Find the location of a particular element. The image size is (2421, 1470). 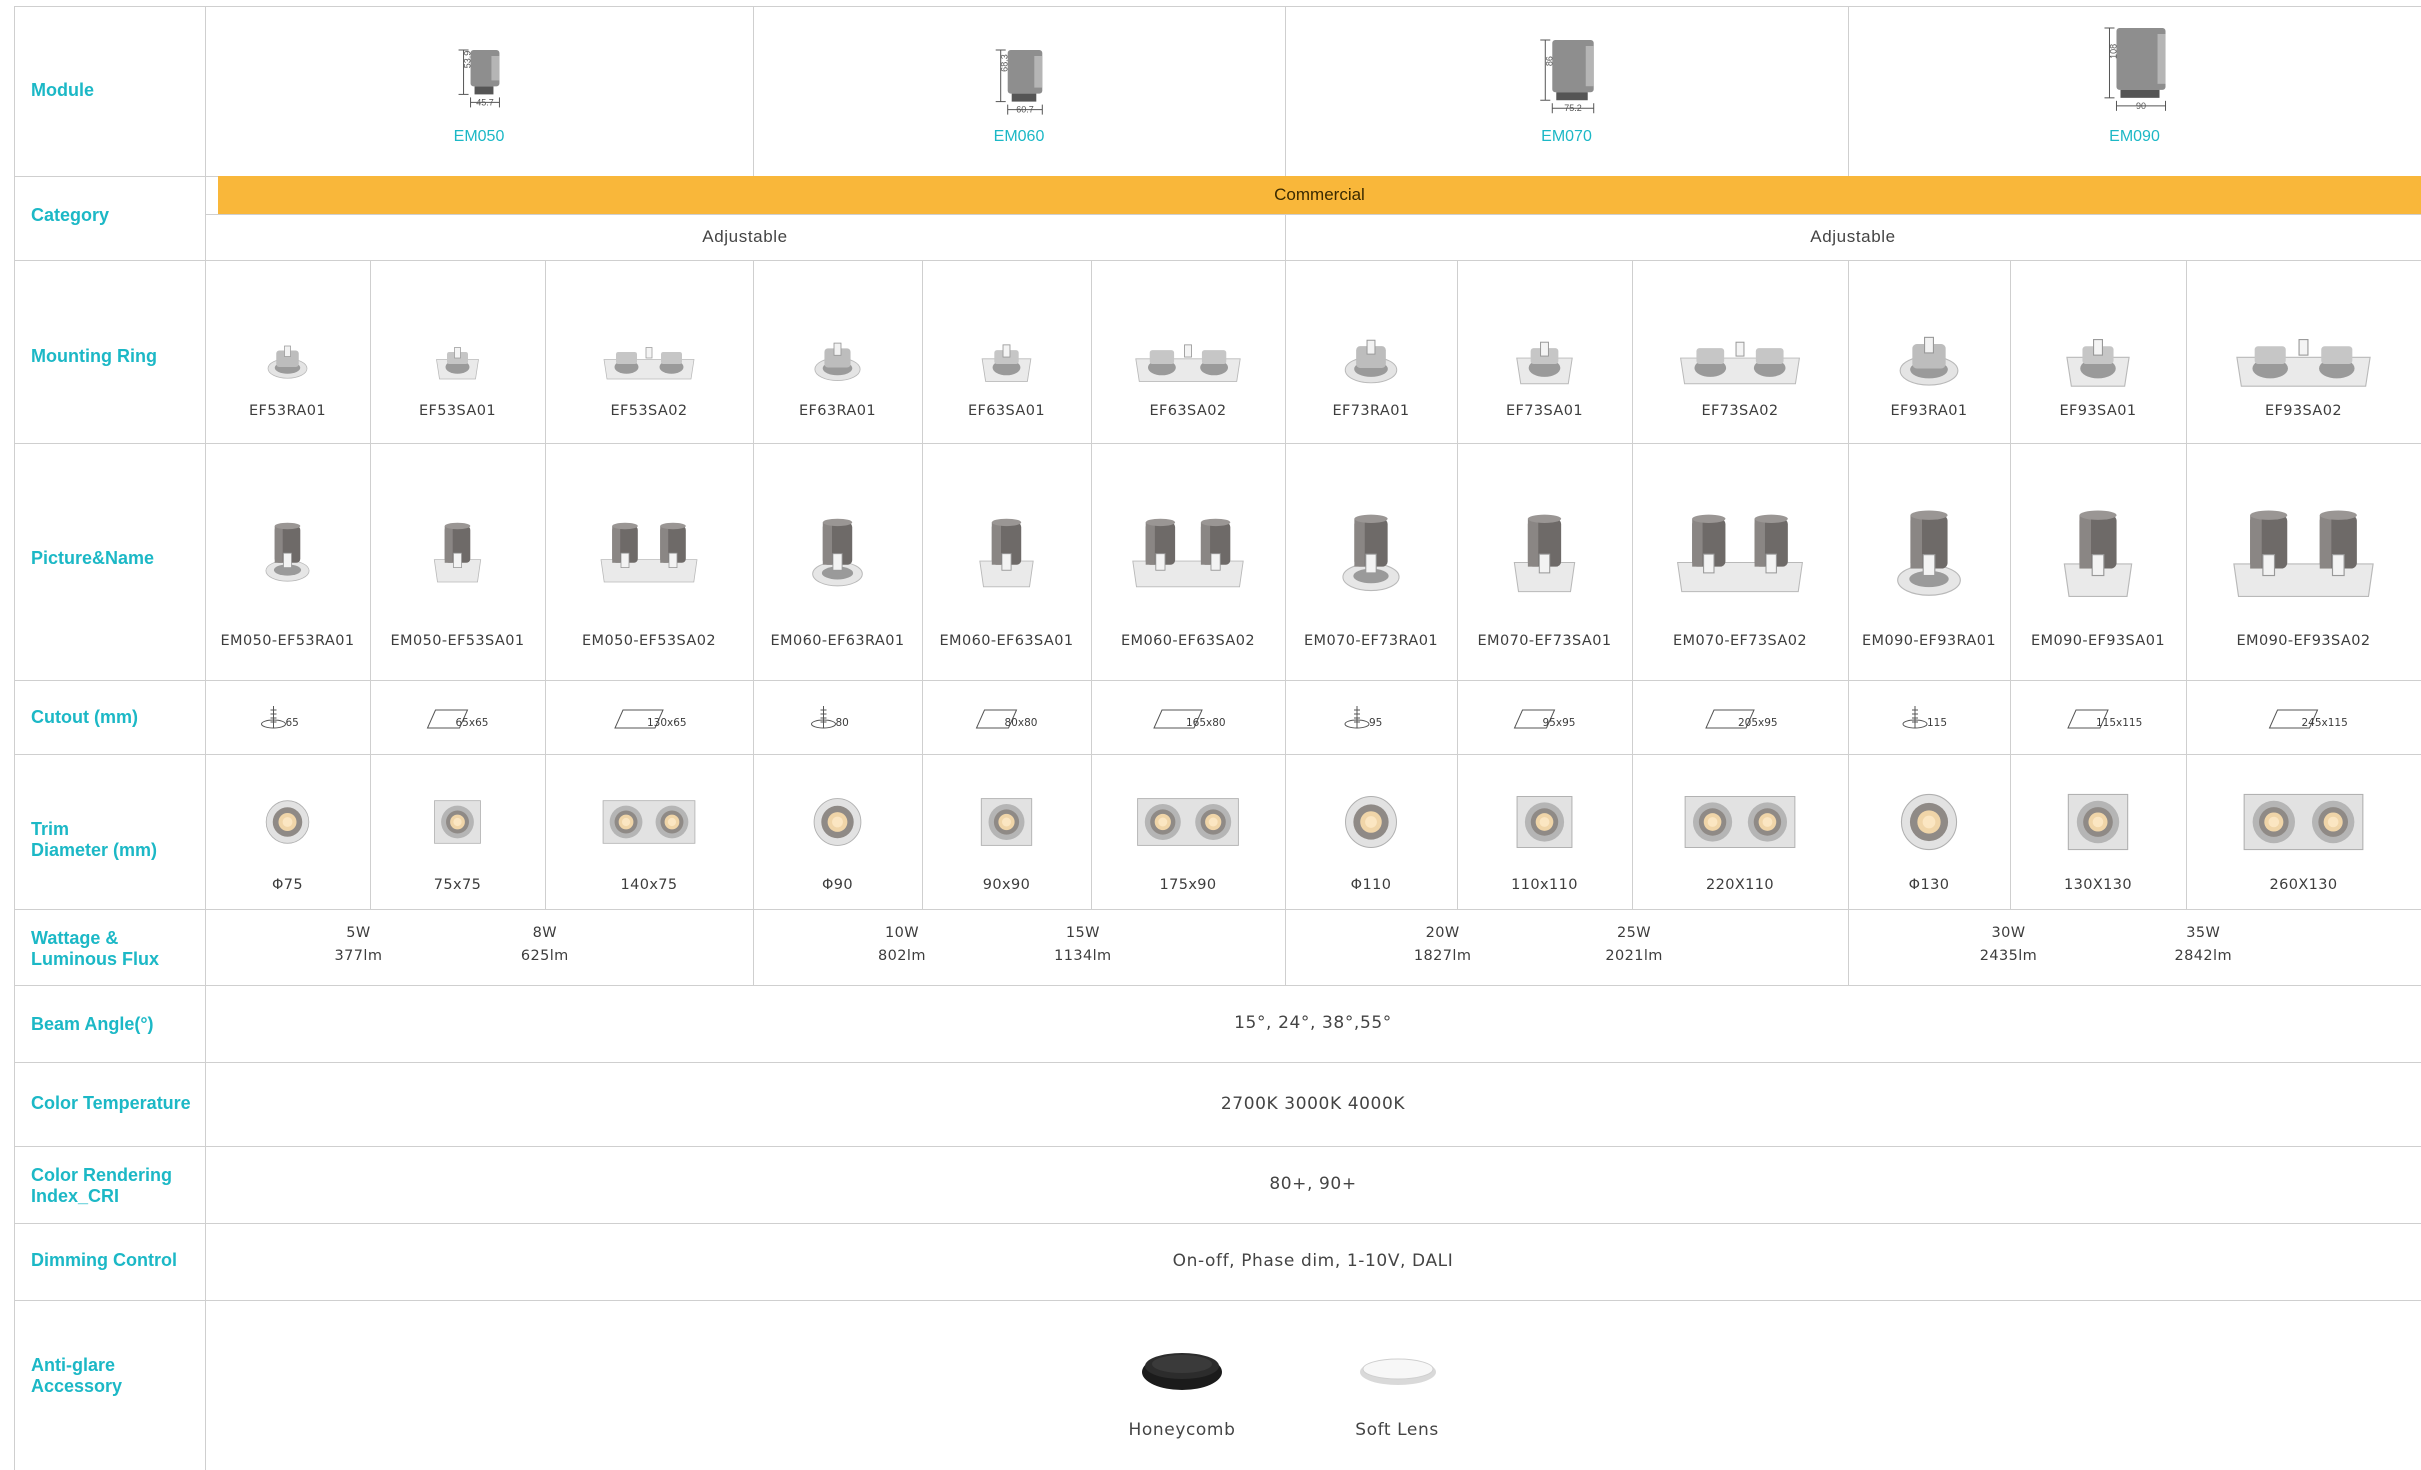

category-group-adjustable-2: Adjustable is located at coordinates (1853, 236).